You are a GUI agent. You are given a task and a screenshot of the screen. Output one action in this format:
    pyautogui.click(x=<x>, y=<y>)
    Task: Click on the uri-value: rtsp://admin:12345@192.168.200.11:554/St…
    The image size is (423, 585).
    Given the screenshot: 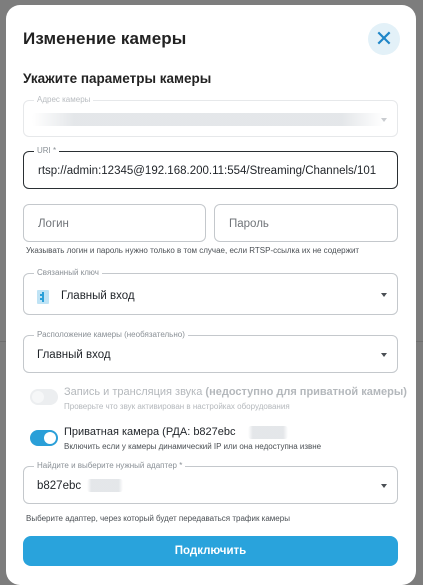 What is the action you would take?
    pyautogui.click(x=207, y=171)
    